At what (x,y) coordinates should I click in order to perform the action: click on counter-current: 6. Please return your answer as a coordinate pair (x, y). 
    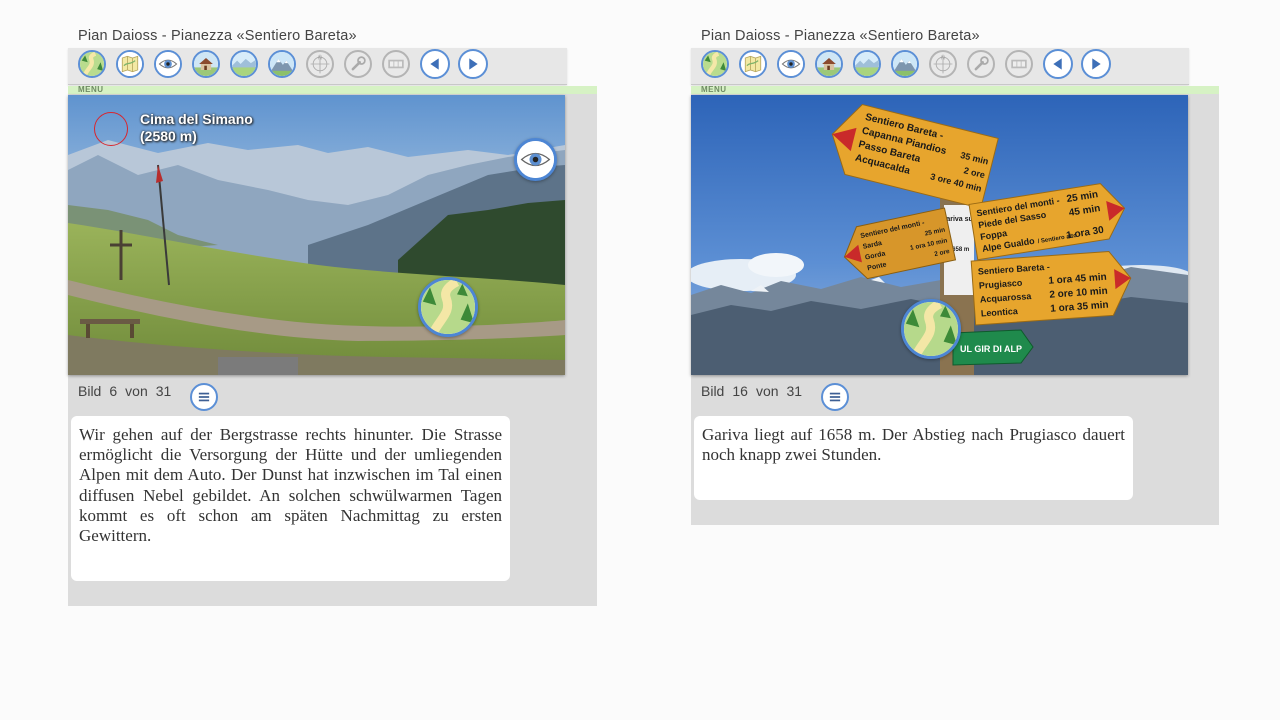
    Looking at the image, I should click on (113, 391).